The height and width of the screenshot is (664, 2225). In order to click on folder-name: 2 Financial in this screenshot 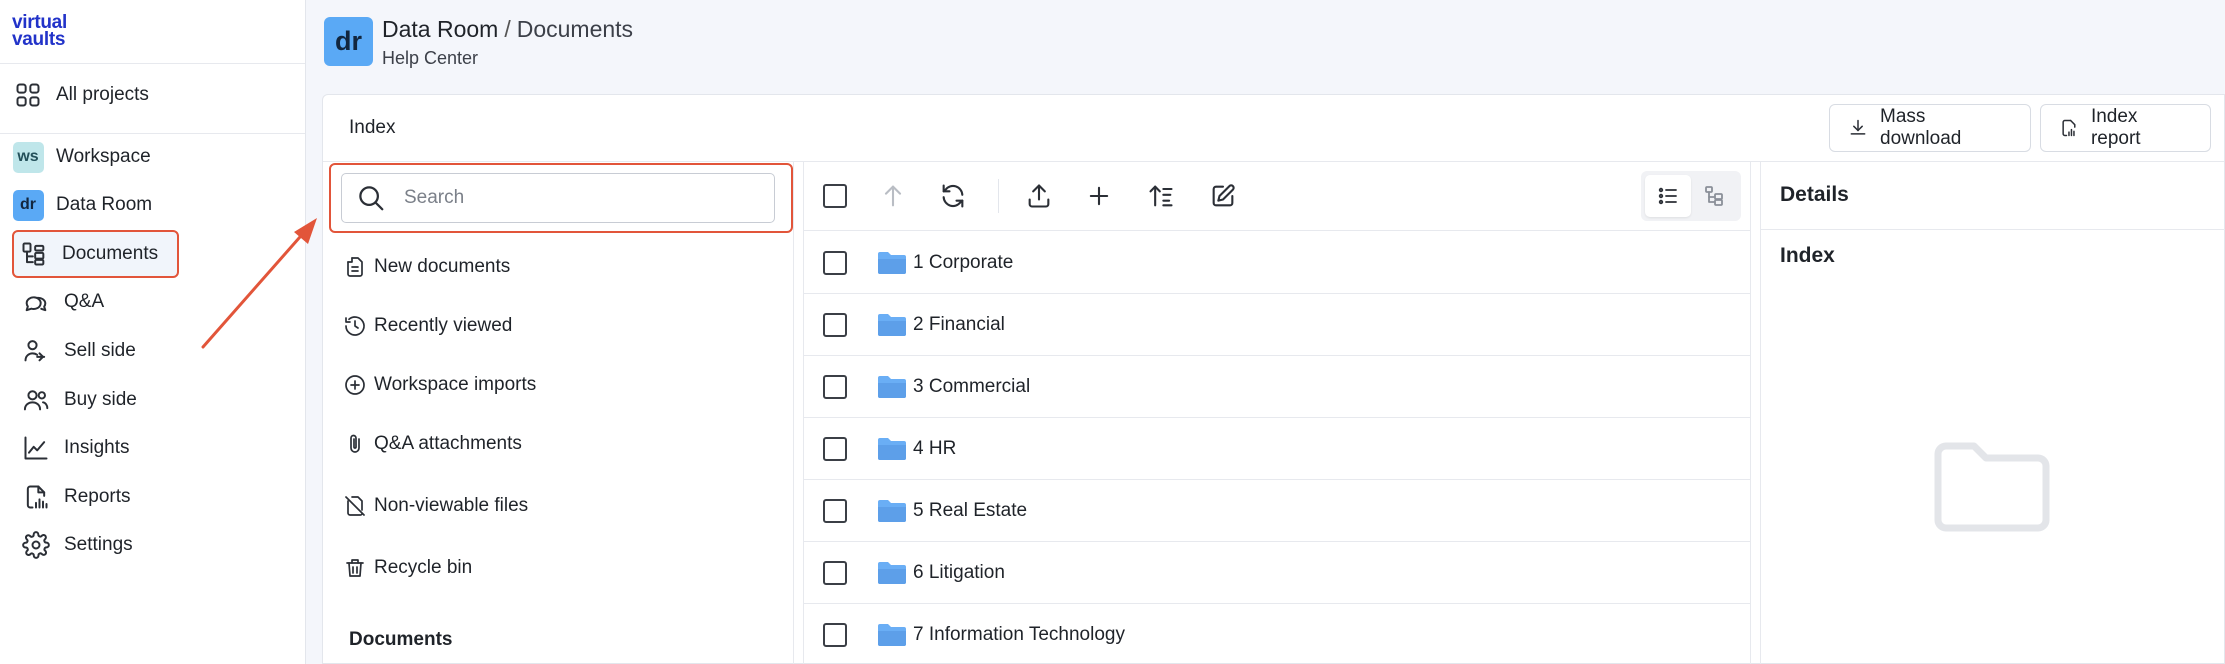, I will do `click(959, 324)`.